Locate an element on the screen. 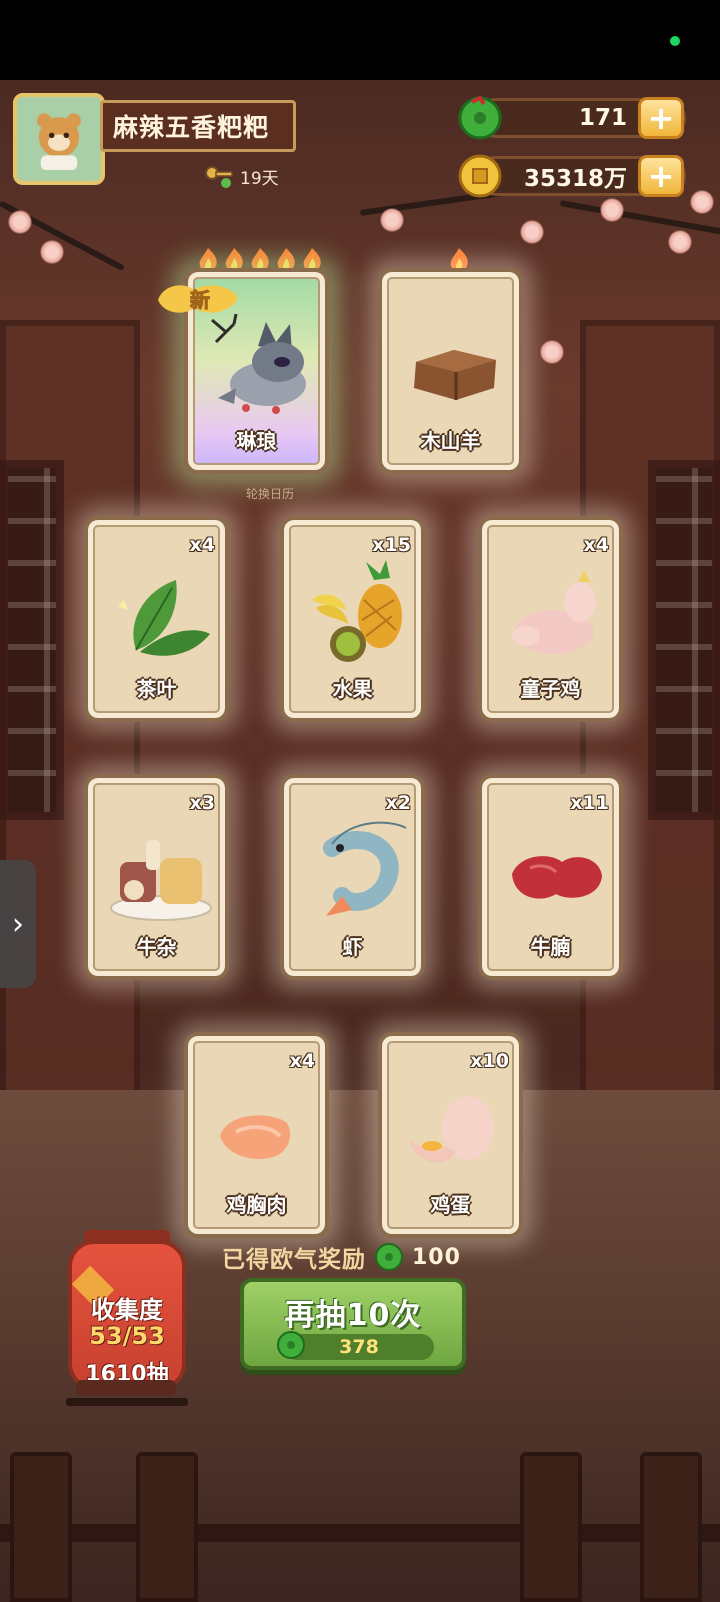 This screenshot has width=720, height=1602. card-beef-offal: x3 牛杂 is located at coordinates (156, 877).